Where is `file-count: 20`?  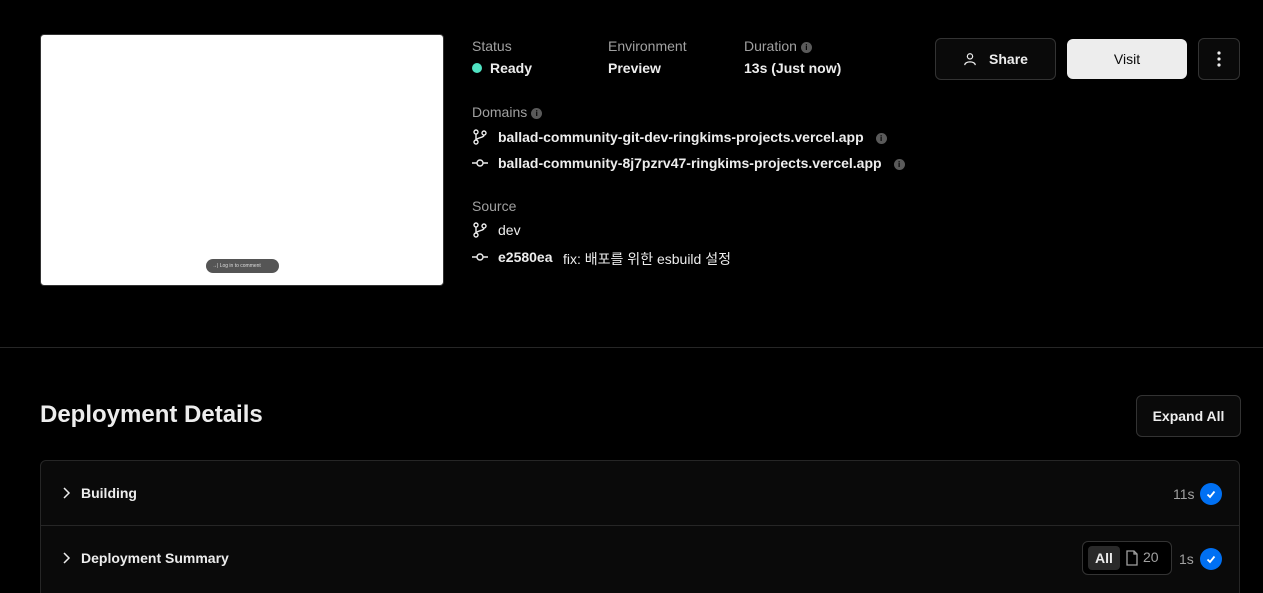 file-count: 20 is located at coordinates (1151, 557).